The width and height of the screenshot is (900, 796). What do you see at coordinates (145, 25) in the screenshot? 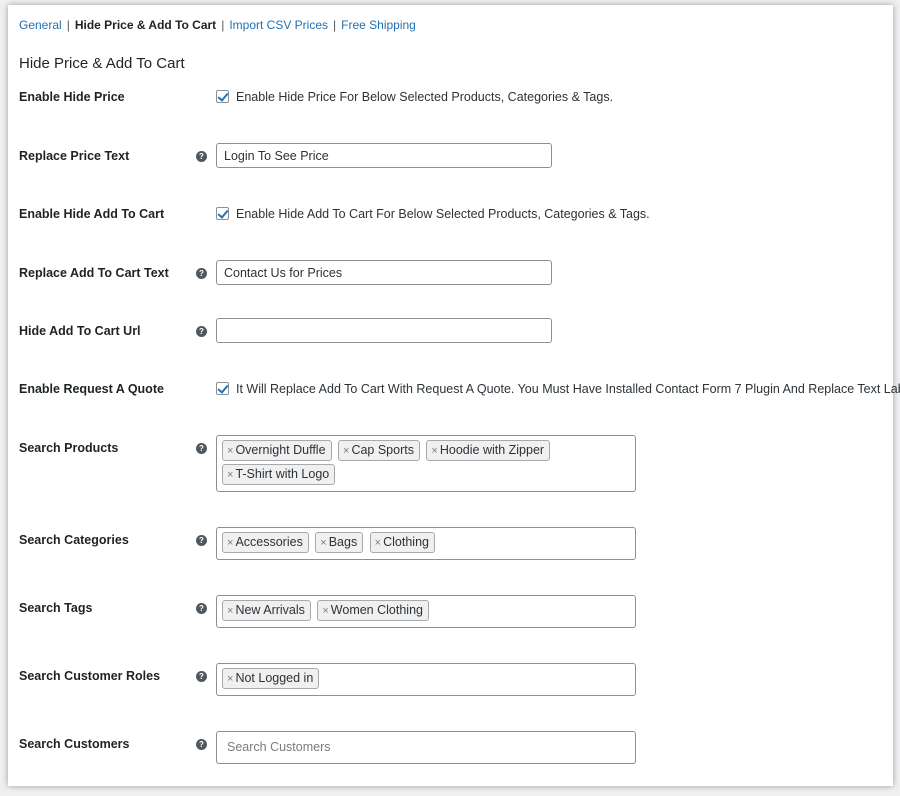
I see `subnav-hide-price-current: Hide Price & Add To Cart` at bounding box center [145, 25].